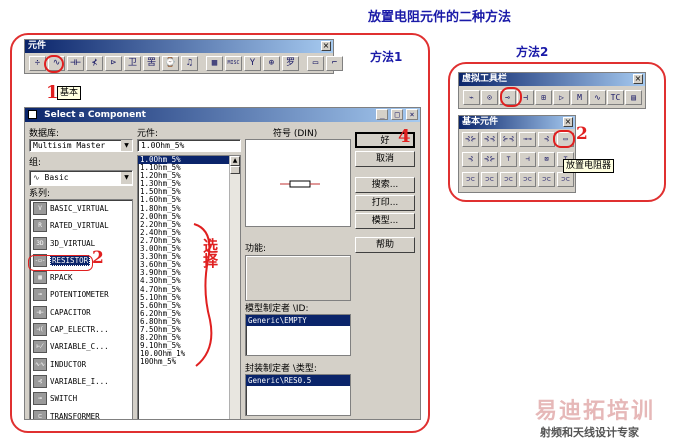 This screenshot has width=690, height=442. Describe the element at coordinates (298, 380) in the screenshot. I see `package-maker-item: Generic\RES0.5` at that location.